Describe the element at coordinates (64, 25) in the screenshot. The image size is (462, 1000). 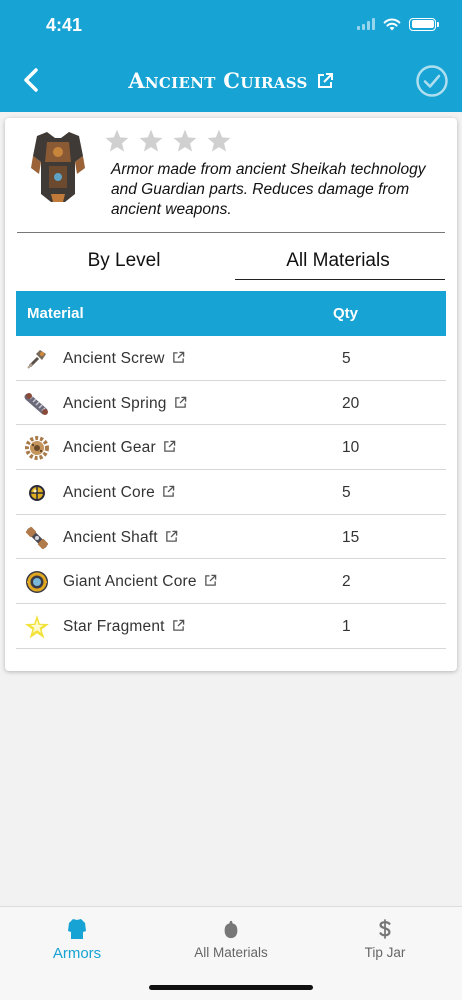
I see `status-time: 4:41` at that location.